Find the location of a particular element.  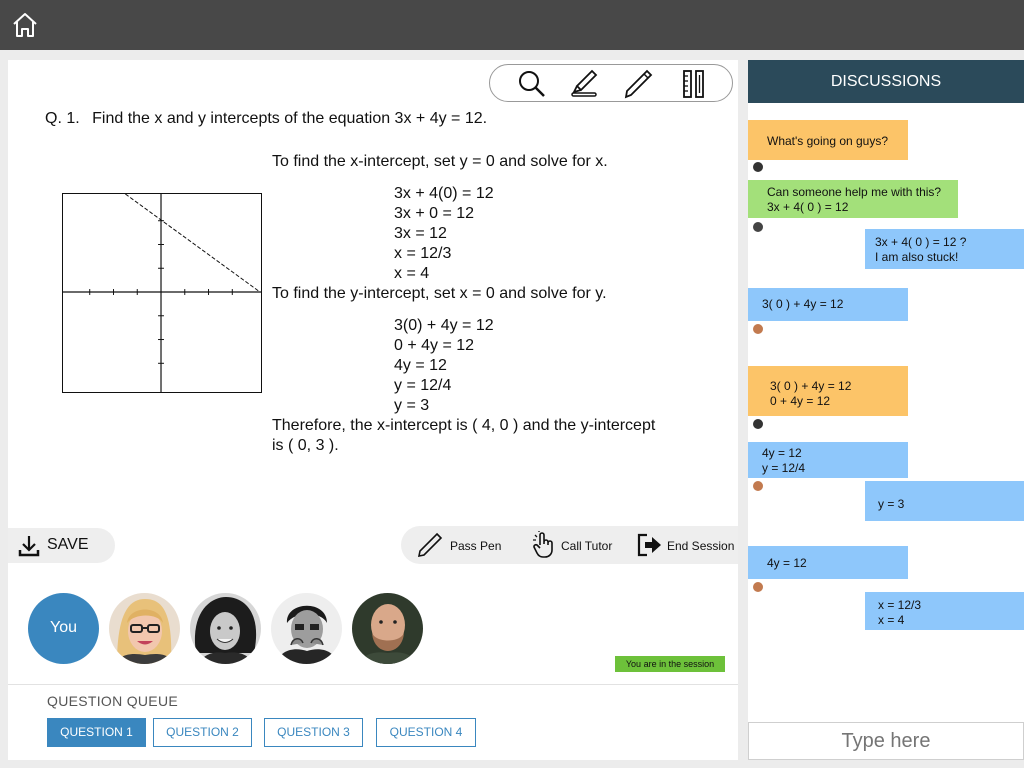

pointing-hand-icon is located at coordinates (543, 544).